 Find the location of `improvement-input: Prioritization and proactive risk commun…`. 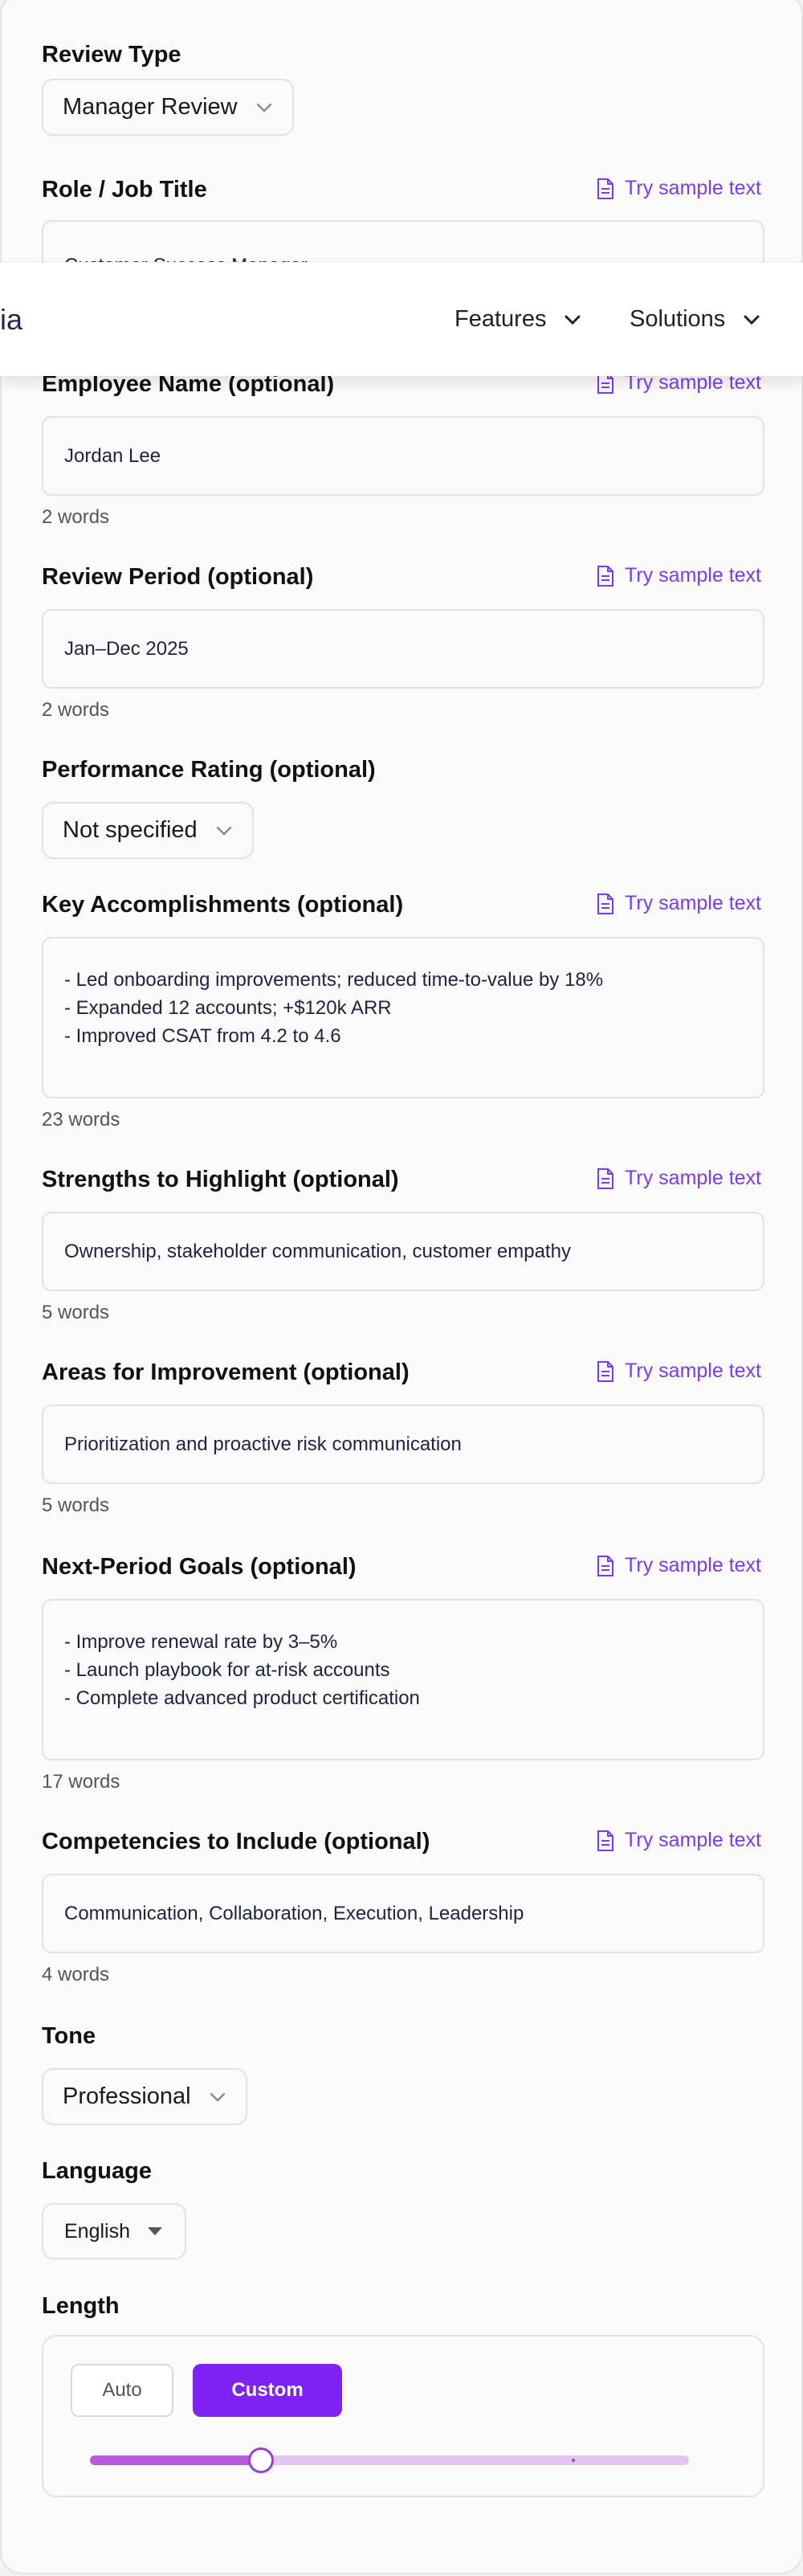

improvement-input: Prioritization and proactive risk commun… is located at coordinates (403, 1444).